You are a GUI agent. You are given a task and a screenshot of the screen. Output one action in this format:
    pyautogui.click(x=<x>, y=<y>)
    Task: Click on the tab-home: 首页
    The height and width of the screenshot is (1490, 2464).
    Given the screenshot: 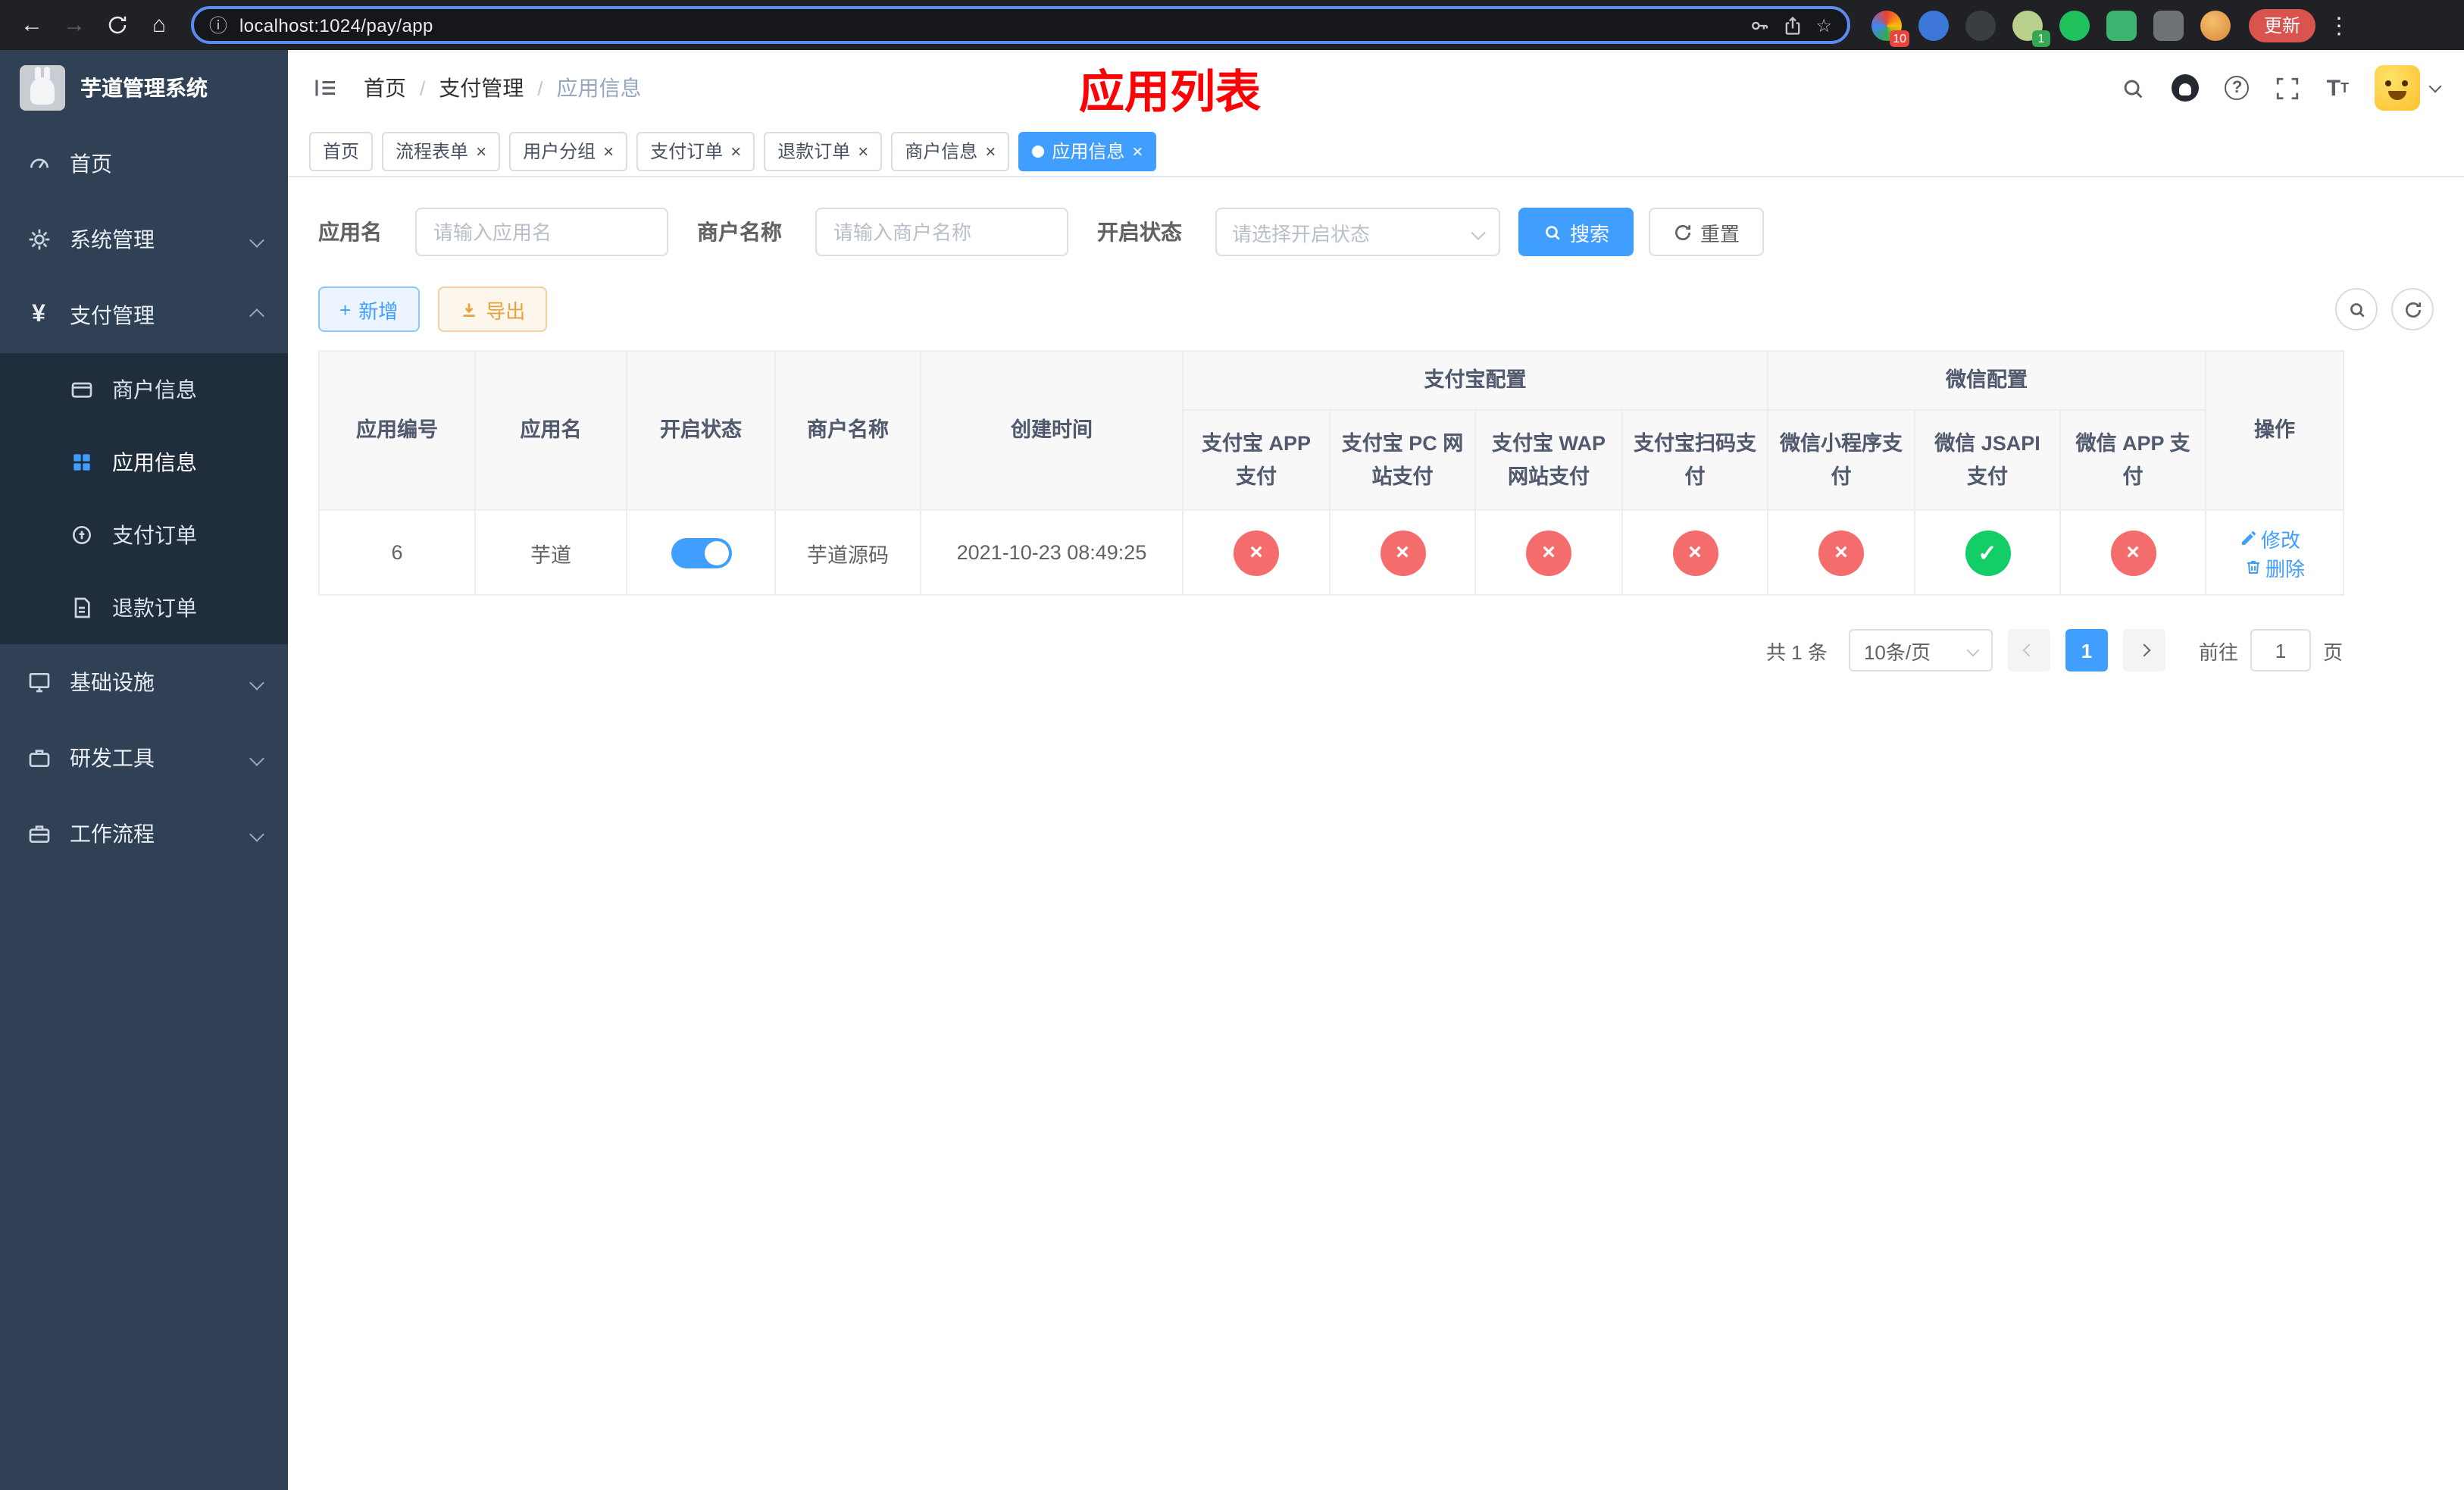 What is the action you would take?
    pyautogui.click(x=341, y=151)
    